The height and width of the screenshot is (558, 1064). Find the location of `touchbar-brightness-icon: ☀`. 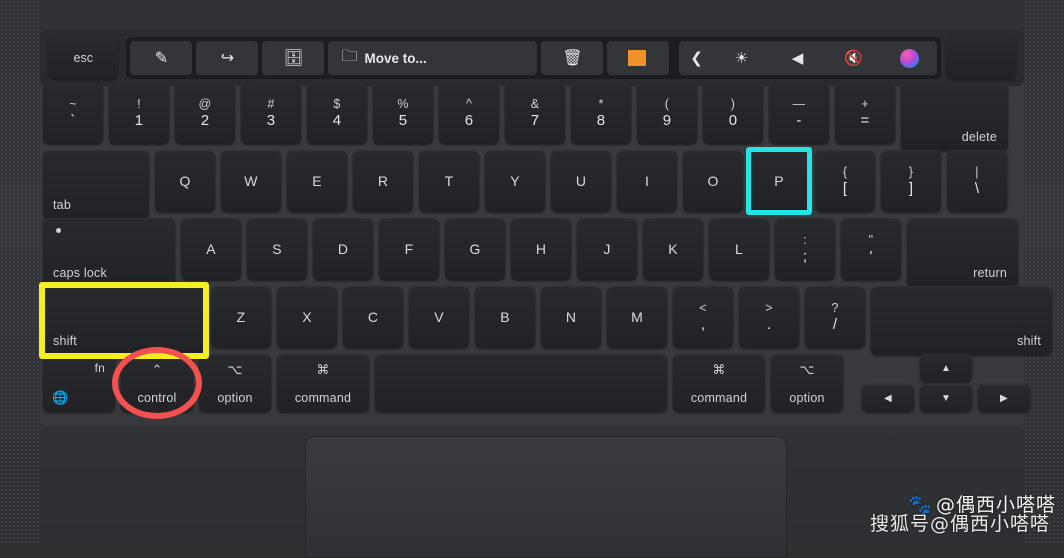

touchbar-brightness-icon: ☀ is located at coordinates (741, 58).